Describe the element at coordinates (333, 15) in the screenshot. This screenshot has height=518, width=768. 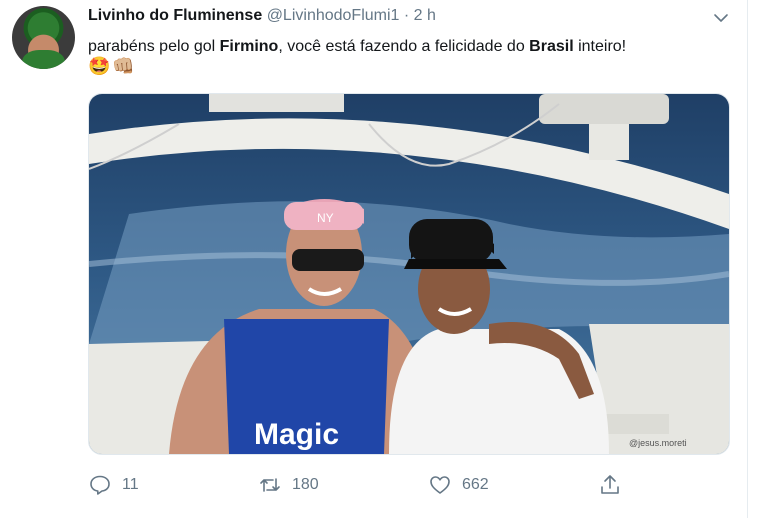
I see `user-handle: @LivinhodoFlumi1` at that location.